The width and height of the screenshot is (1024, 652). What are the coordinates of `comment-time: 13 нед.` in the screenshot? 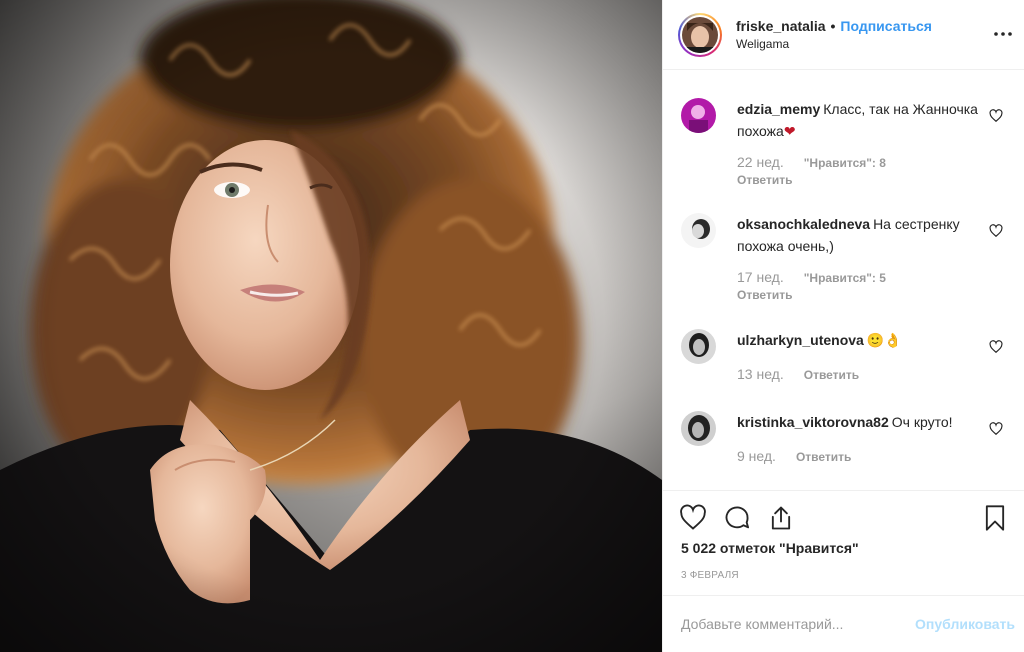 It's located at (760, 374).